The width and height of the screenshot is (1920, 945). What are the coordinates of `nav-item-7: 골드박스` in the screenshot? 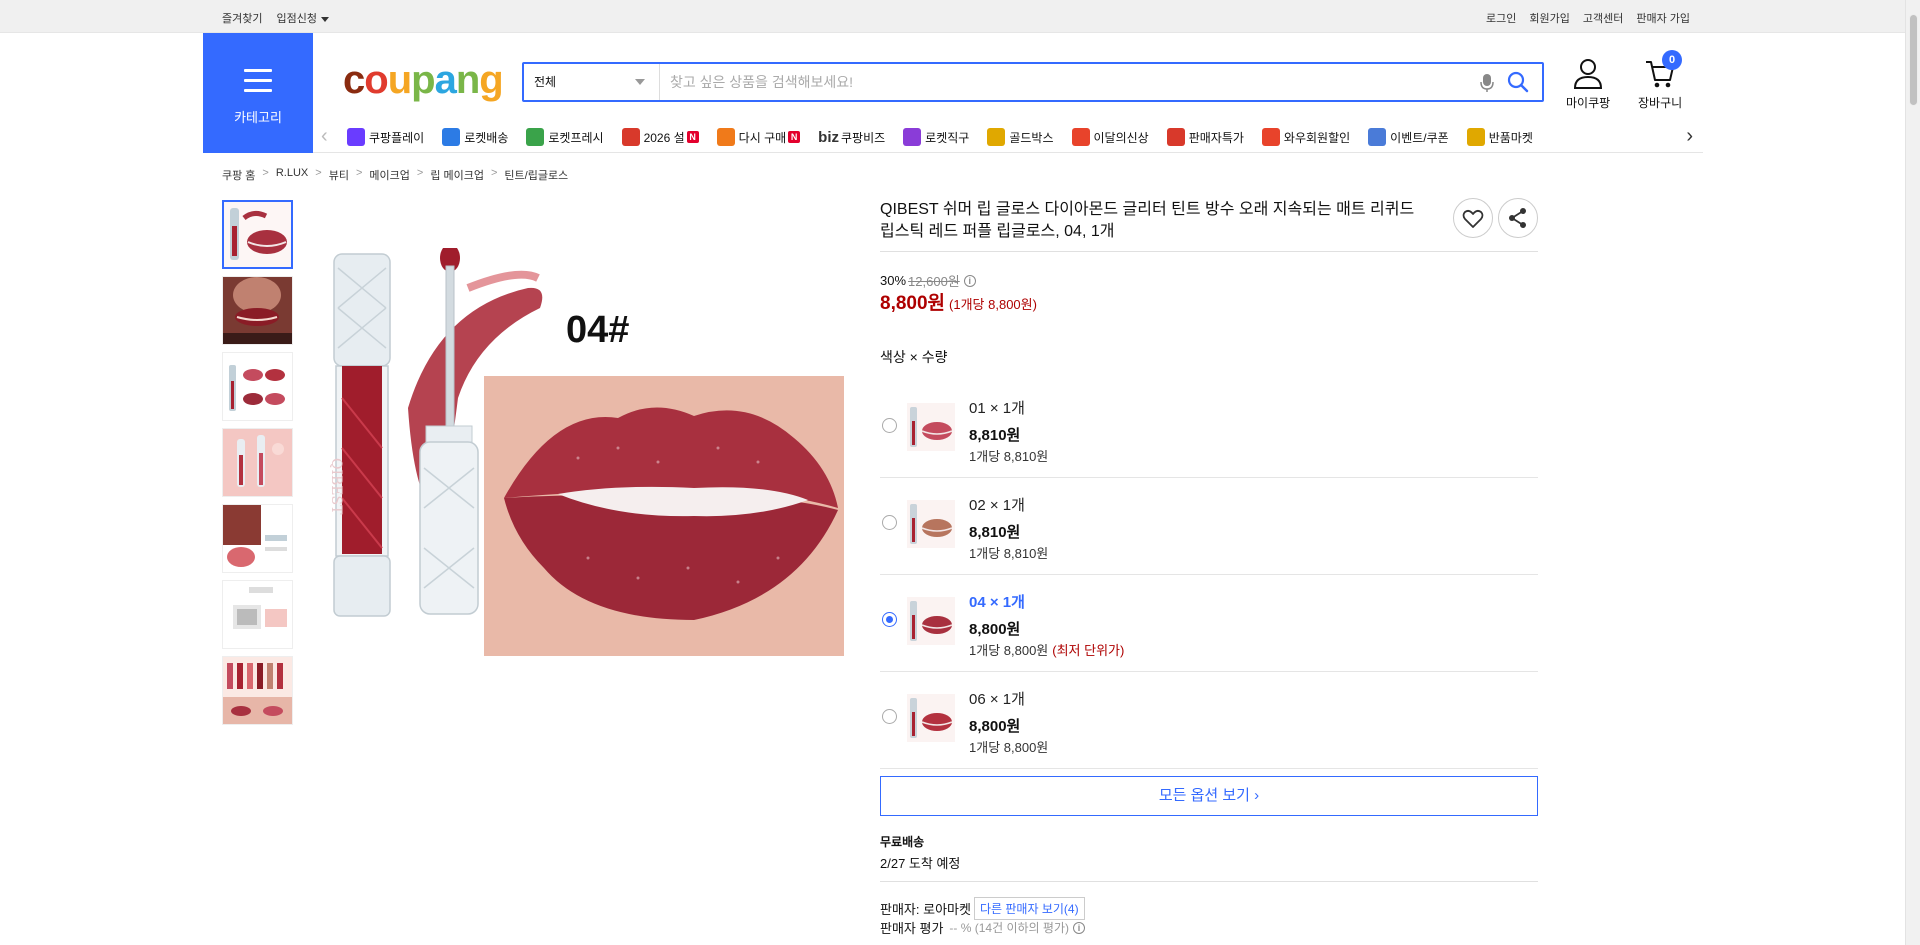 It's located at (1020, 137).